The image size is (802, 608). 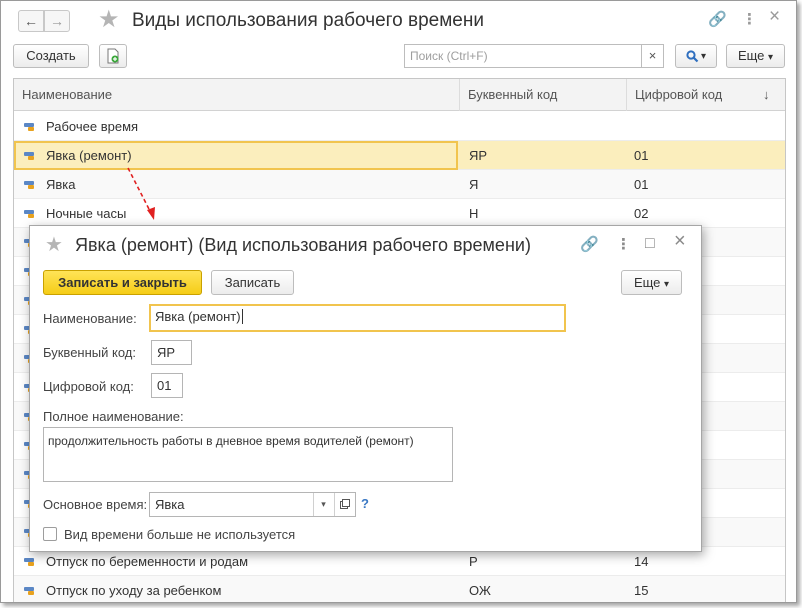 I want to click on dialog-more-button: Еще ▾, so click(x=651, y=282).